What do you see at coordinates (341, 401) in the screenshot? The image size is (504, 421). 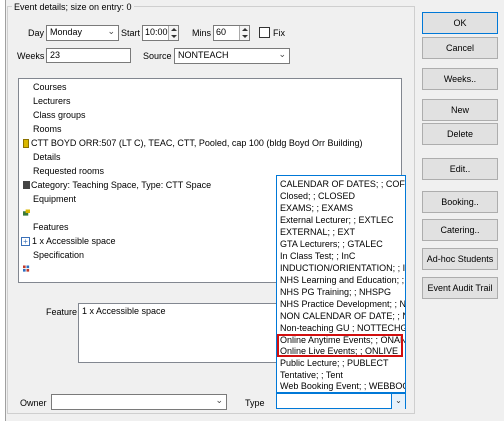 I see `type-select: ⌄` at bounding box center [341, 401].